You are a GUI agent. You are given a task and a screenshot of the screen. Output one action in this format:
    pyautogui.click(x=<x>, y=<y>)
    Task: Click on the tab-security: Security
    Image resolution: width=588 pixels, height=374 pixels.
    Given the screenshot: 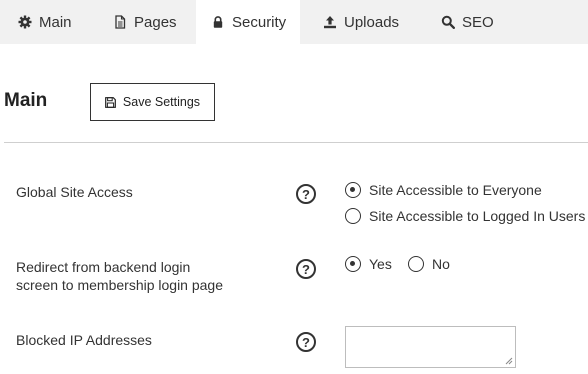 What is the action you would take?
    pyautogui.click(x=248, y=22)
    